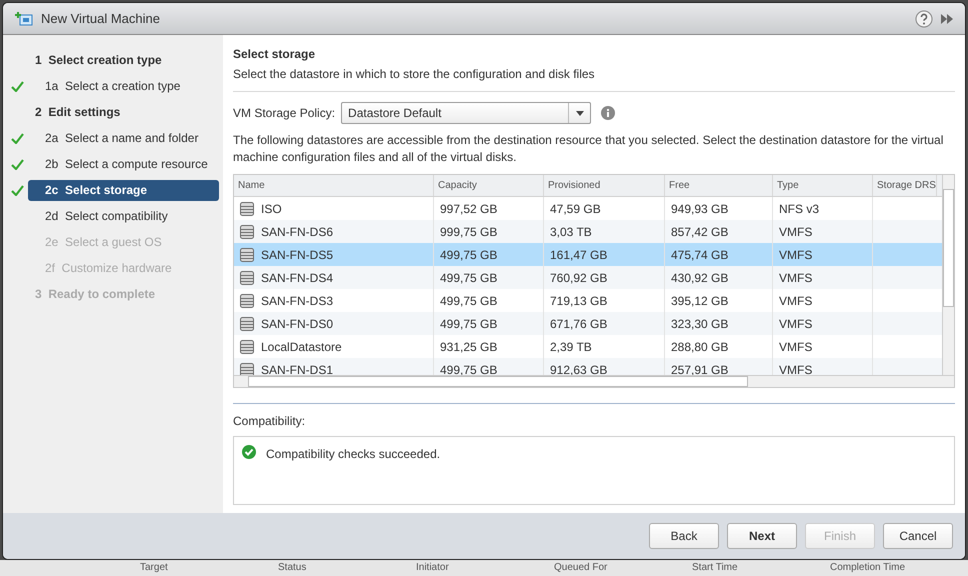  What do you see at coordinates (762, 536) in the screenshot?
I see `dialog-button: Next` at bounding box center [762, 536].